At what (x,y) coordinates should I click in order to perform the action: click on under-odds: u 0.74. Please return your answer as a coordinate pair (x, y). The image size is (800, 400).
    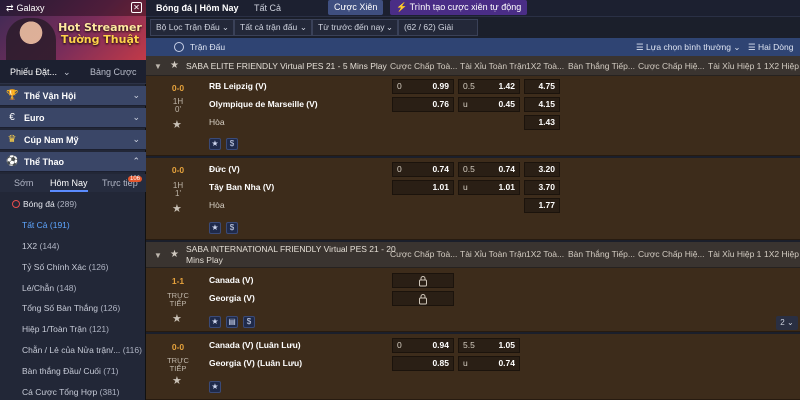
    Looking at the image, I should click on (489, 363).